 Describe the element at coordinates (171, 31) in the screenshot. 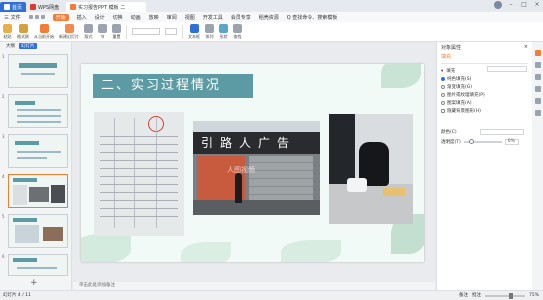

I see `font-size-select` at that location.